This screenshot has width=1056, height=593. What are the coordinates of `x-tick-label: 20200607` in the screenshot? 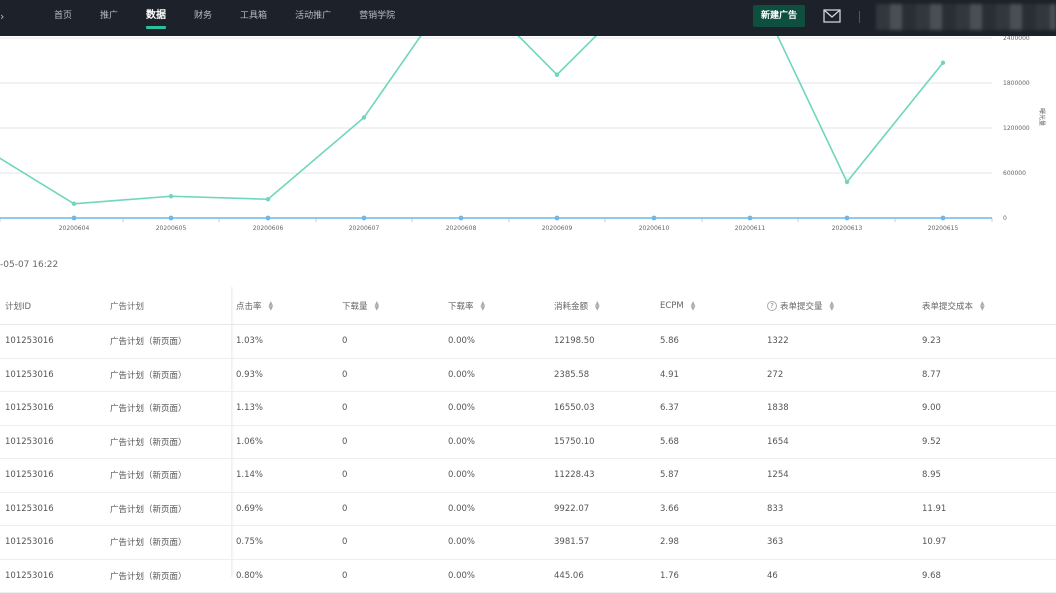 It's located at (364, 228).